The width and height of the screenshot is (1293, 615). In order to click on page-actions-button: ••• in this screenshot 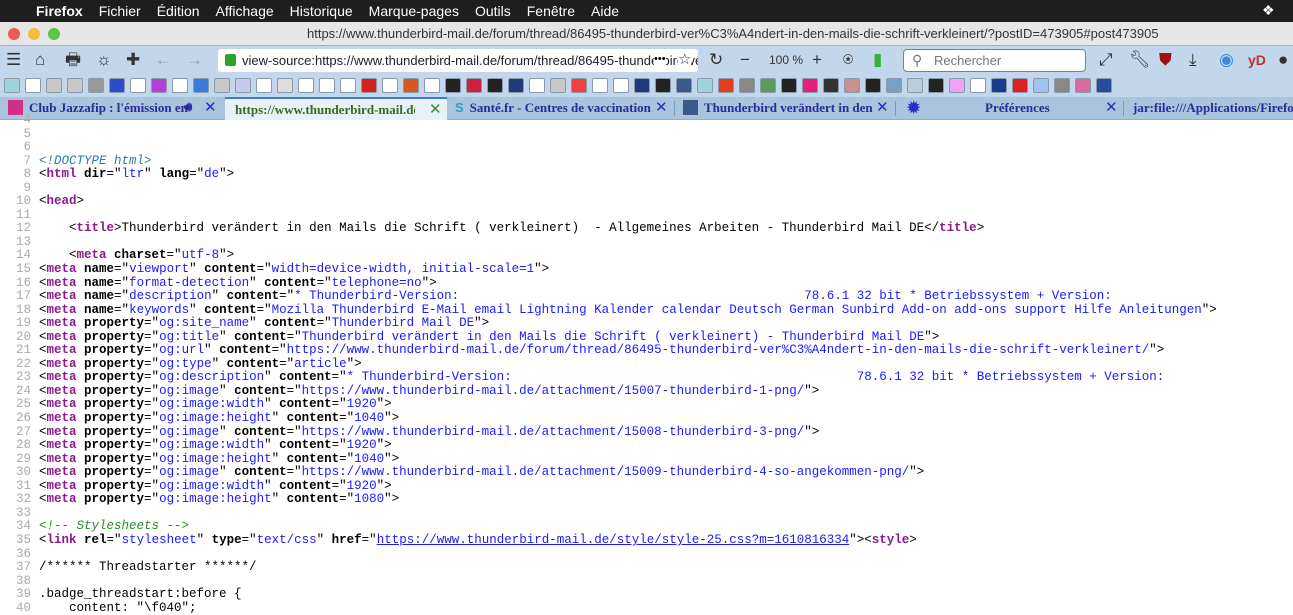, I will do `click(660, 59)`.